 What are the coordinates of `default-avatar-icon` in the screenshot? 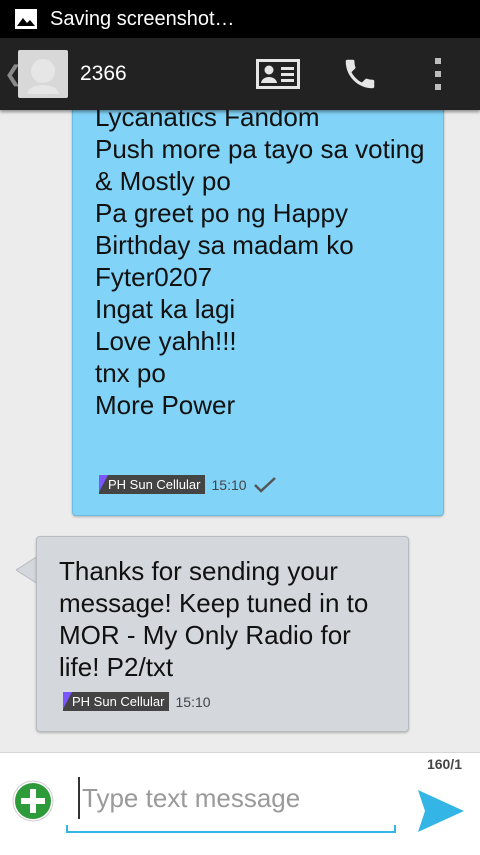 It's located at (43, 76).